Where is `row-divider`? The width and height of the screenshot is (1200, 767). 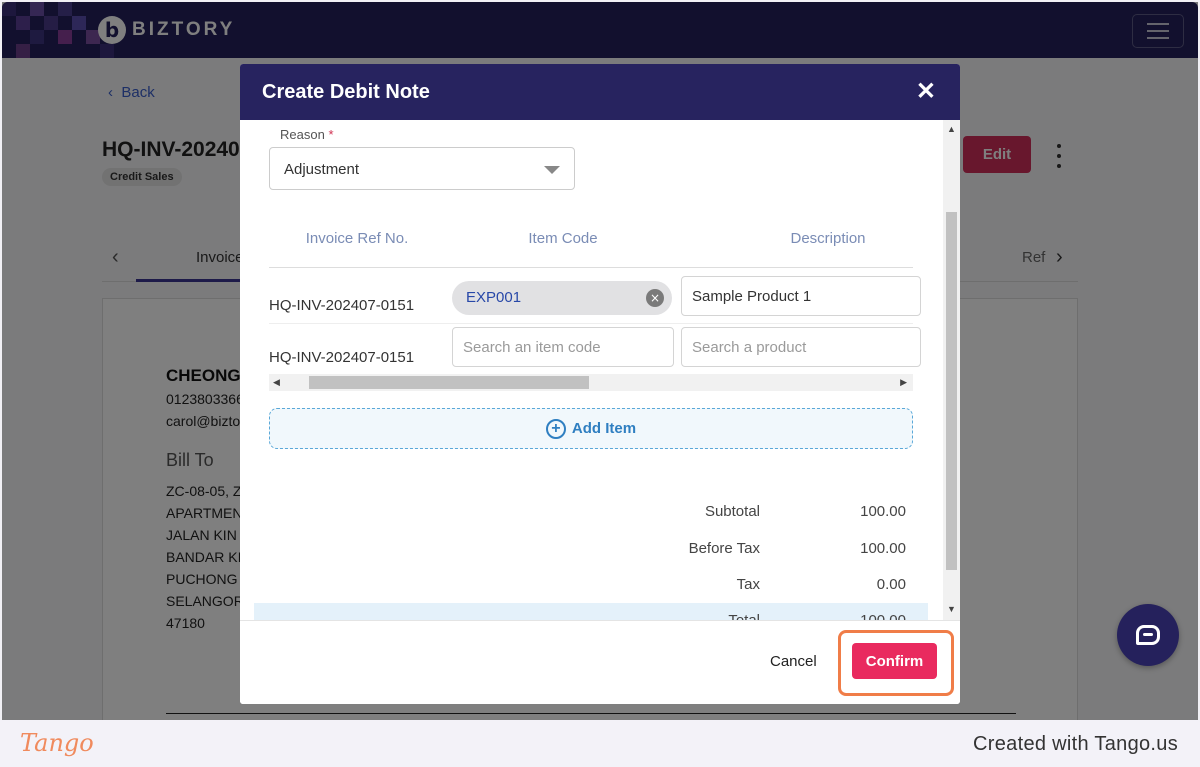
row-divider is located at coordinates (591, 323).